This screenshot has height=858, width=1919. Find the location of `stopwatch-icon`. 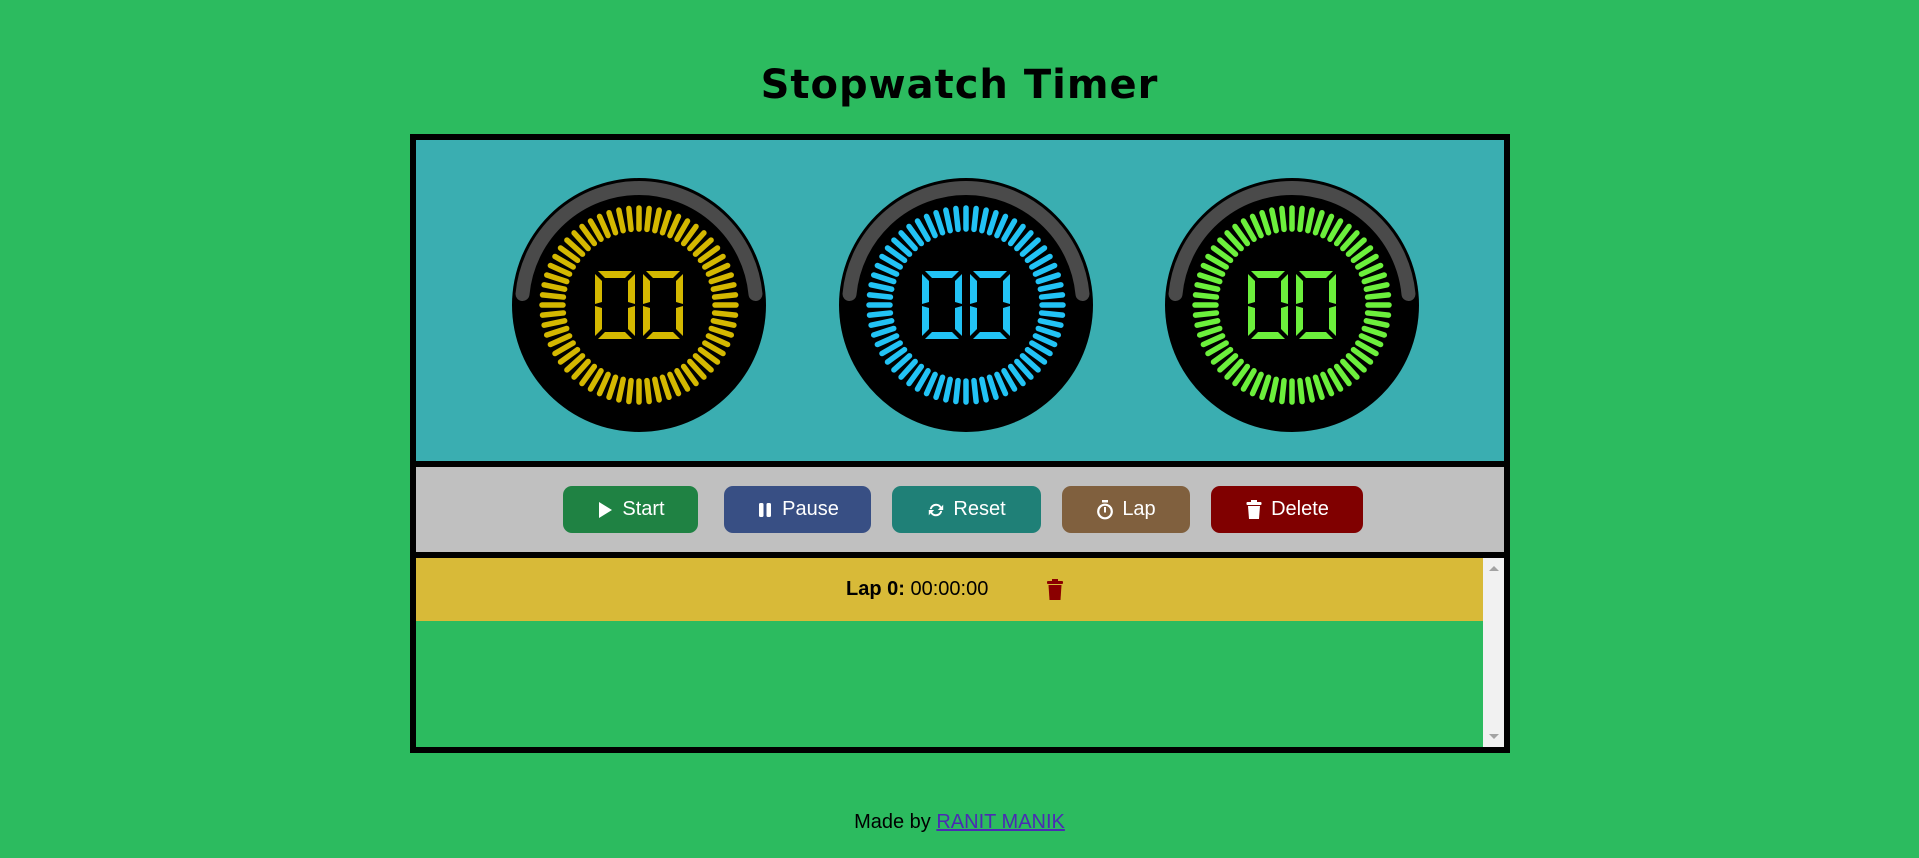

stopwatch-icon is located at coordinates (1105, 509).